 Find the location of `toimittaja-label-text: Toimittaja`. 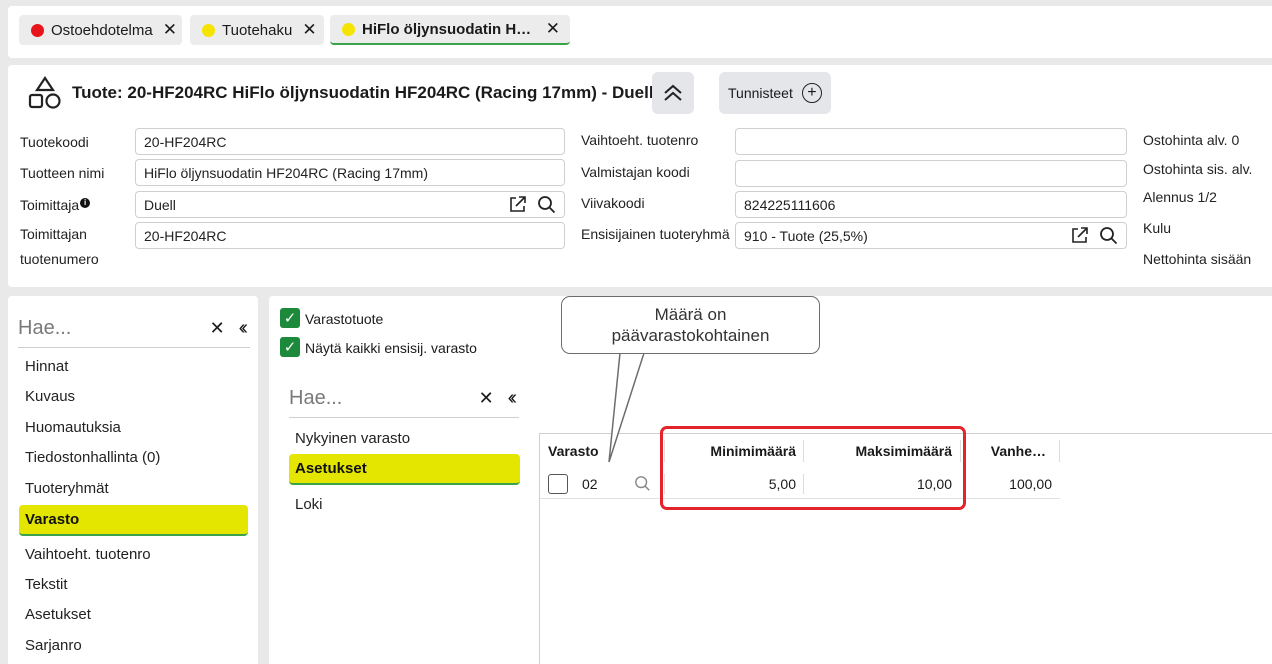

toimittaja-label-text: Toimittaja is located at coordinates (50, 205).